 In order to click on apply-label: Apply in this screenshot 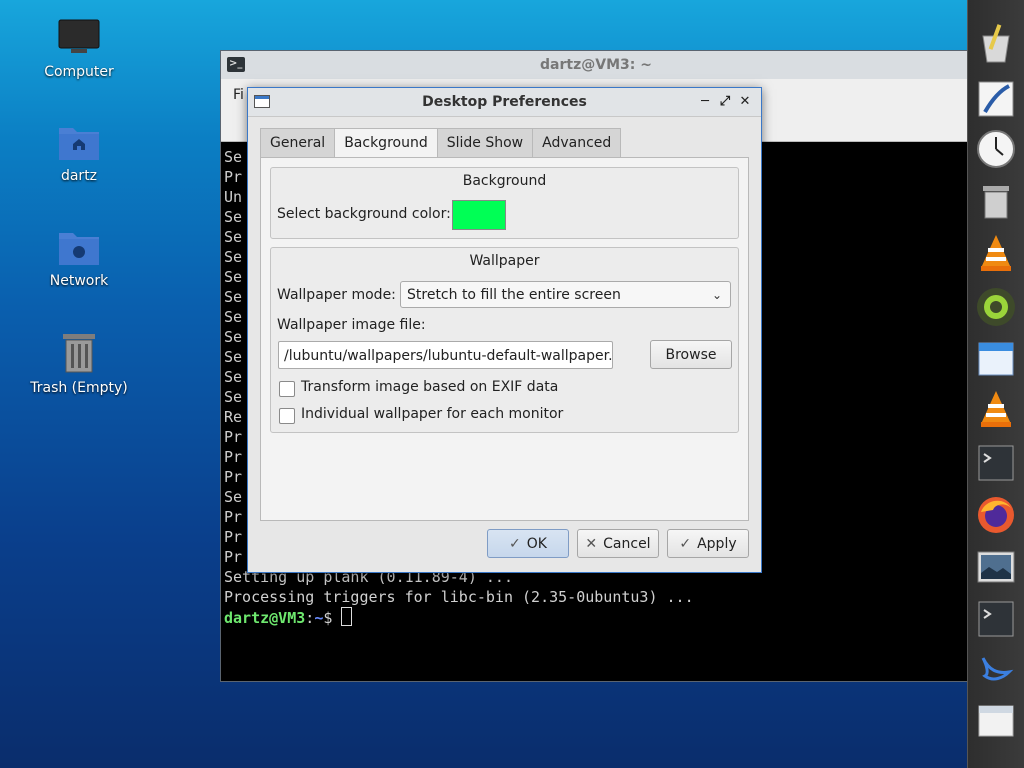, I will do `click(717, 544)`.